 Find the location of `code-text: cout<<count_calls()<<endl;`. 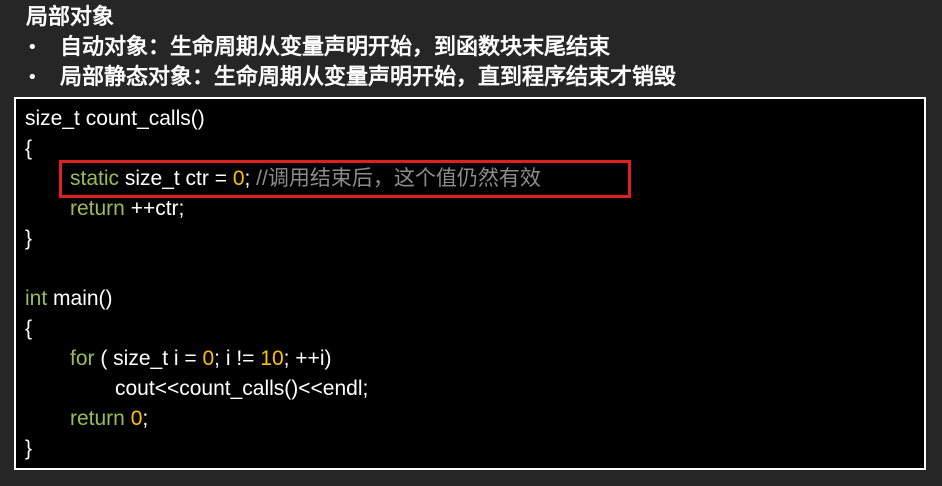

code-text: cout<<count_calls()<<endl; is located at coordinates (242, 388).